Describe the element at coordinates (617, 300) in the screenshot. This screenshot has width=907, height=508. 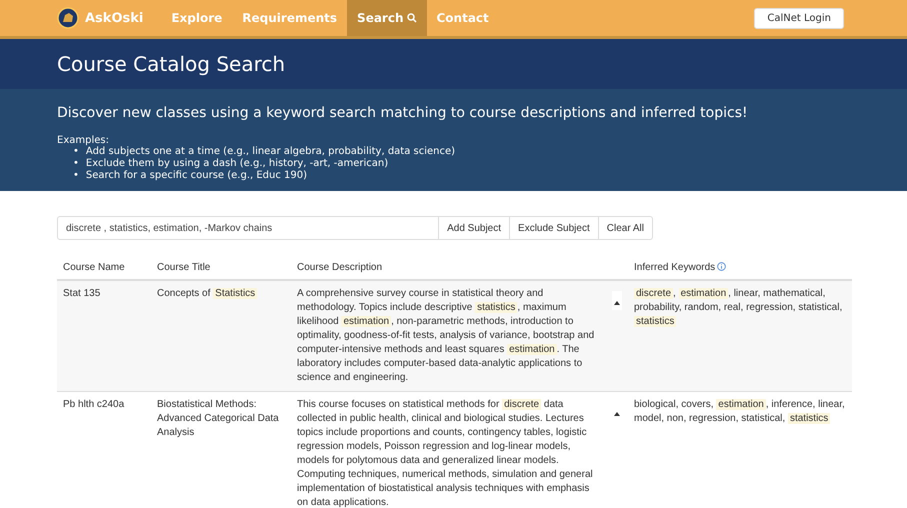
I see `collapse-button` at that location.